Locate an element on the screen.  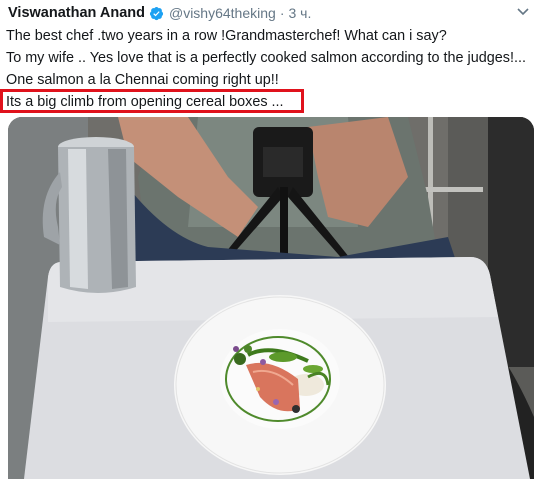
author-name: Viswanathan Anand is located at coordinates (76, 13).